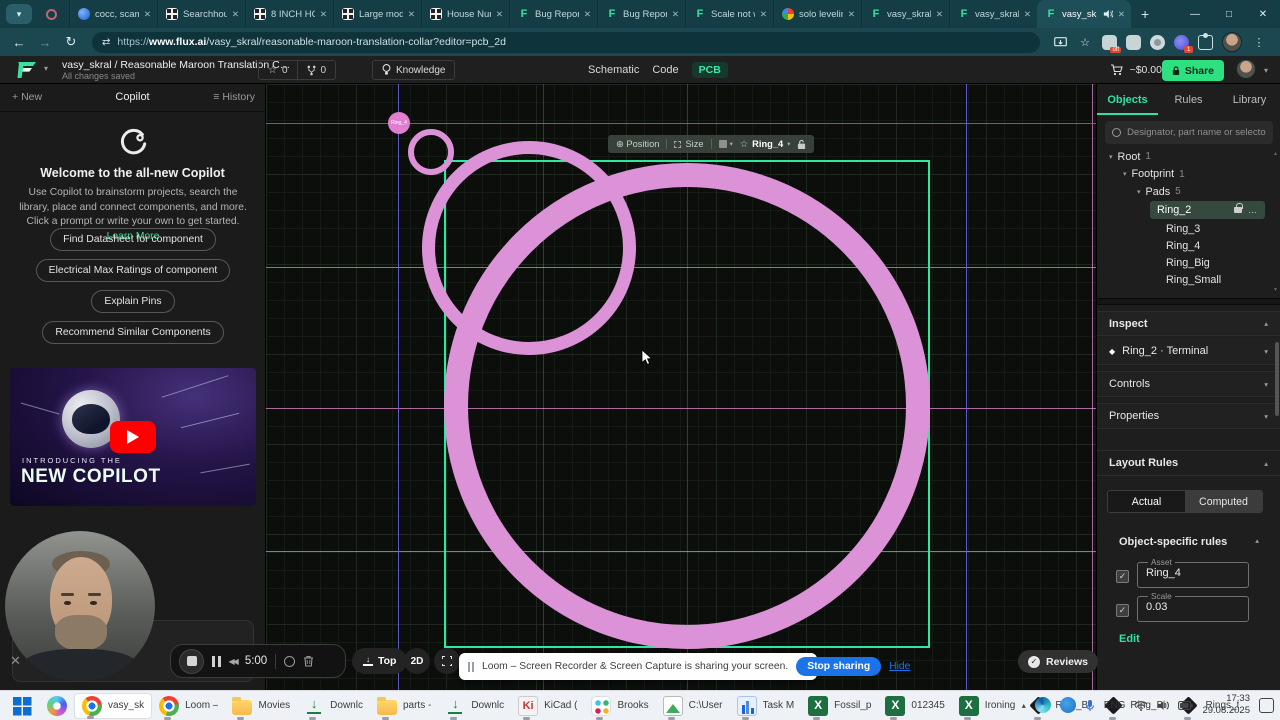 Image resolution: width=1280 pixels, height=720 pixels. I want to click on star-count-button: ☆ 0, so click(278, 70).